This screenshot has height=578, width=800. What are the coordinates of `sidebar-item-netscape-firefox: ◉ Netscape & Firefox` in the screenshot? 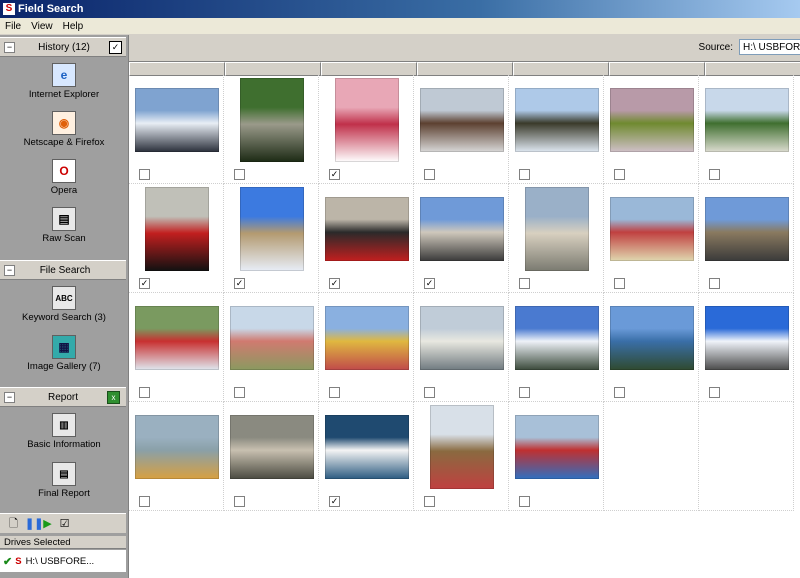 It's located at (64, 129).